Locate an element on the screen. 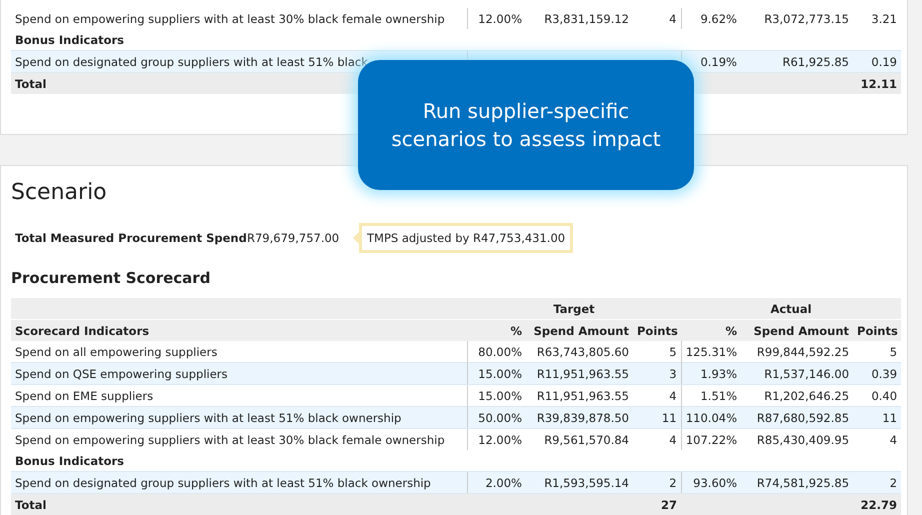  table-cell-text: 3.21 is located at coordinates (884, 19).